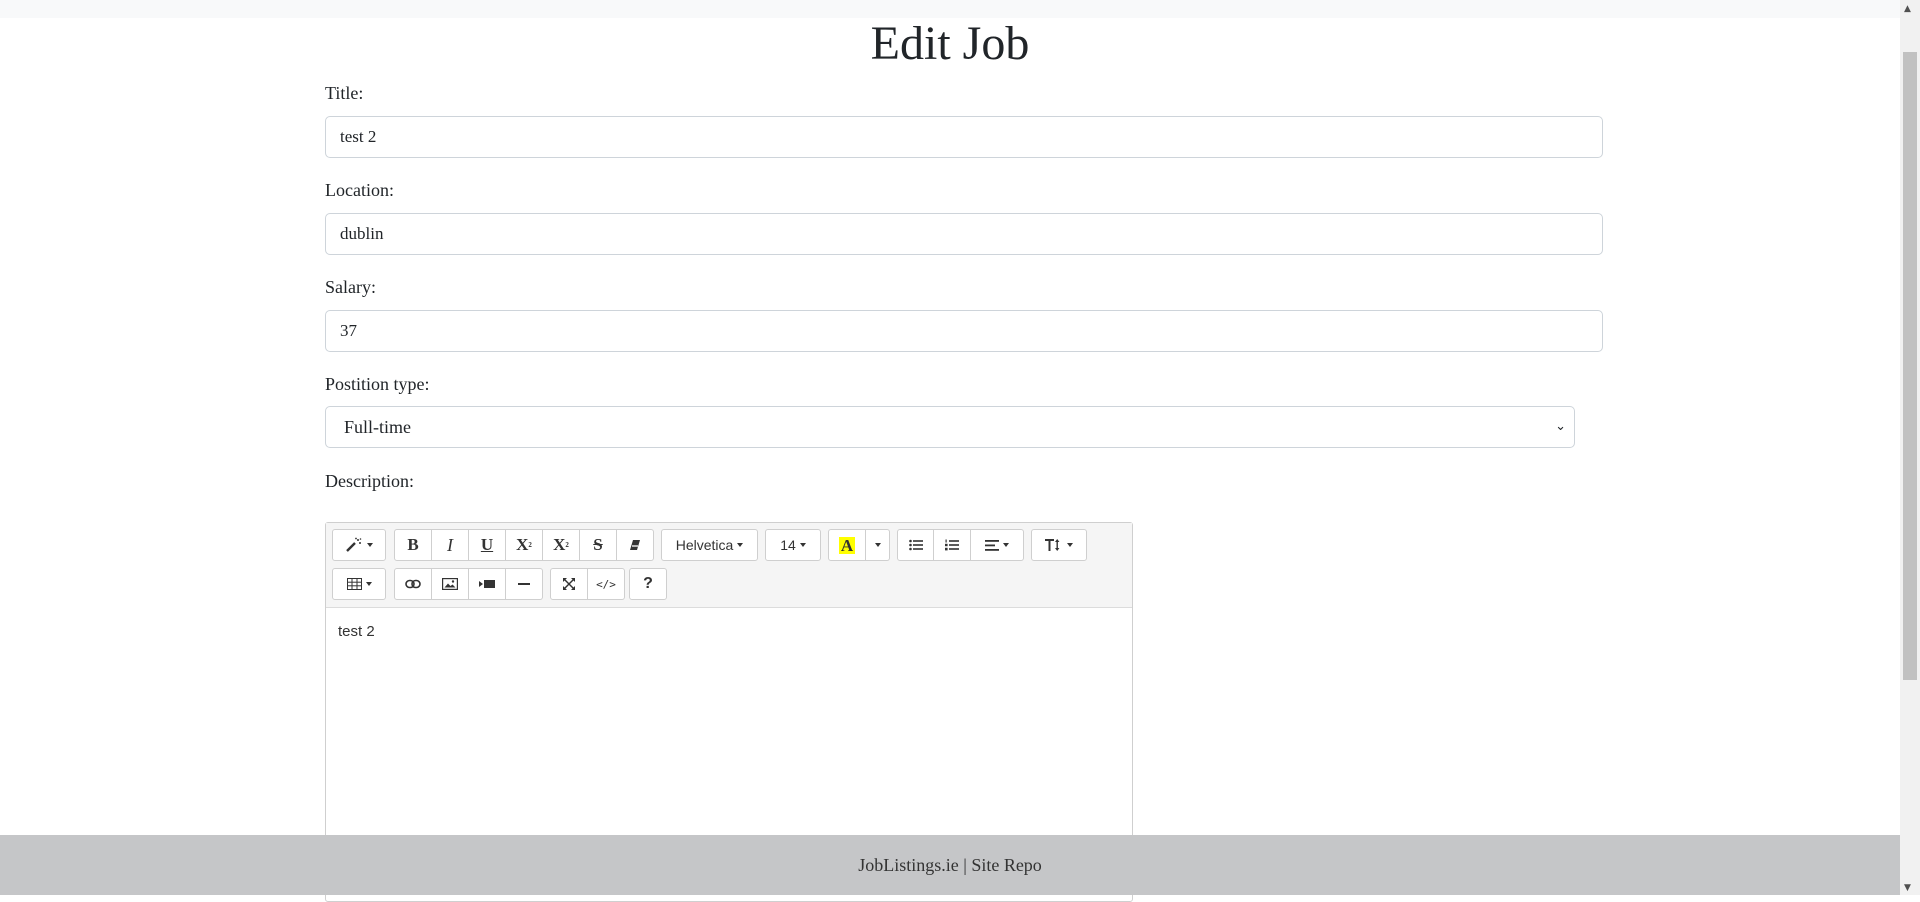  I want to click on italic-button: I, so click(450, 545).